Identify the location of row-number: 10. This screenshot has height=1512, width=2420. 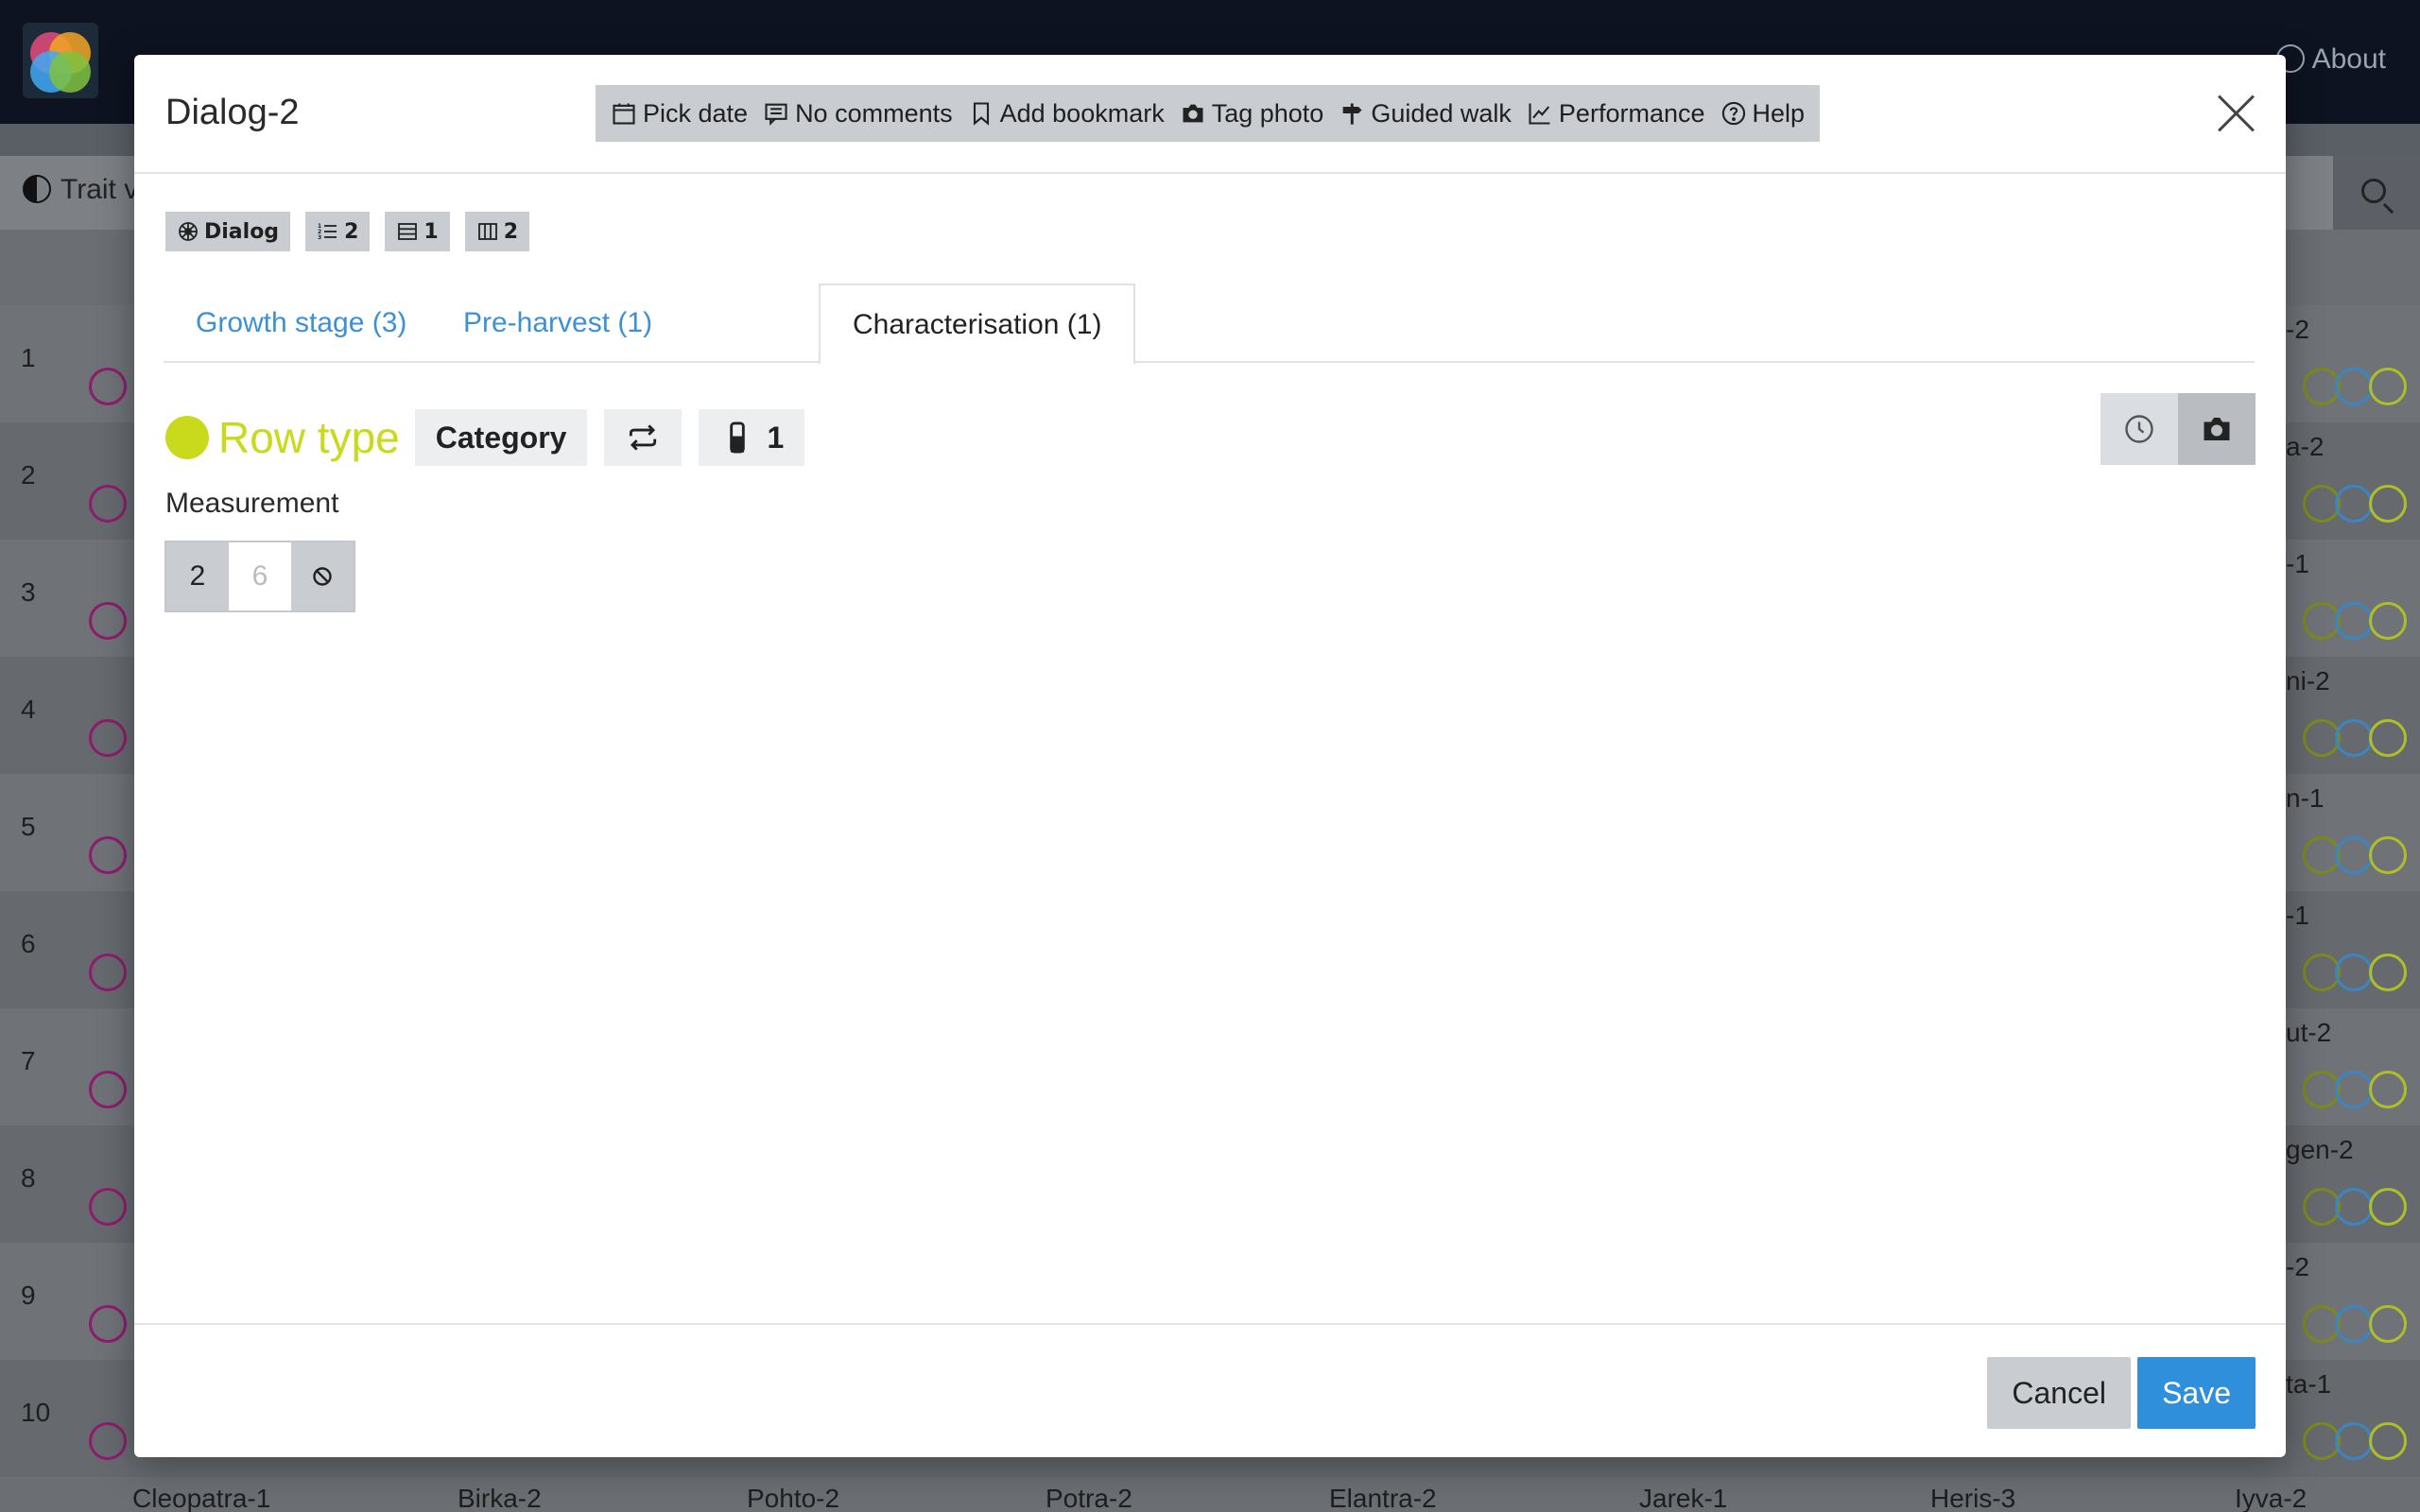
(36, 1412).